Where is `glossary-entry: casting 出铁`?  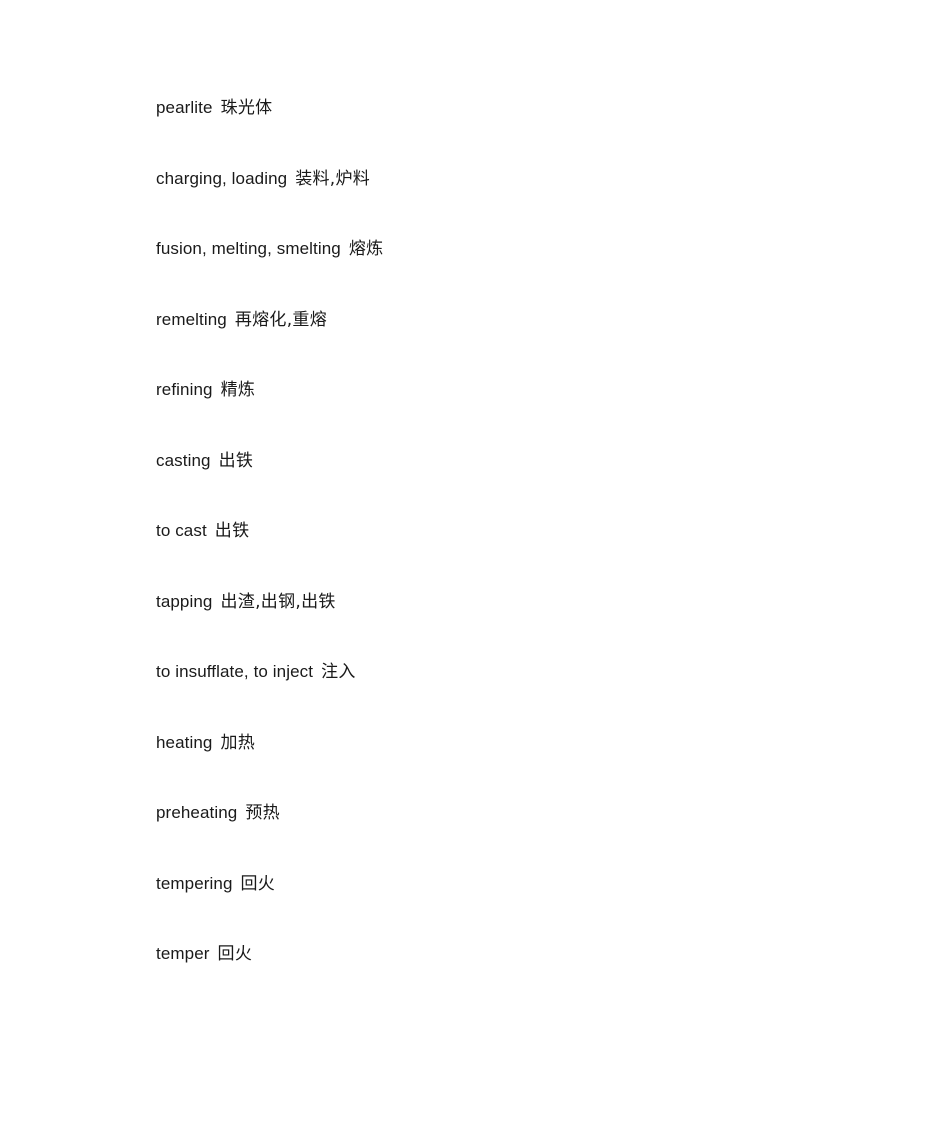
glossary-entry: casting 出铁 is located at coordinates (510, 461).